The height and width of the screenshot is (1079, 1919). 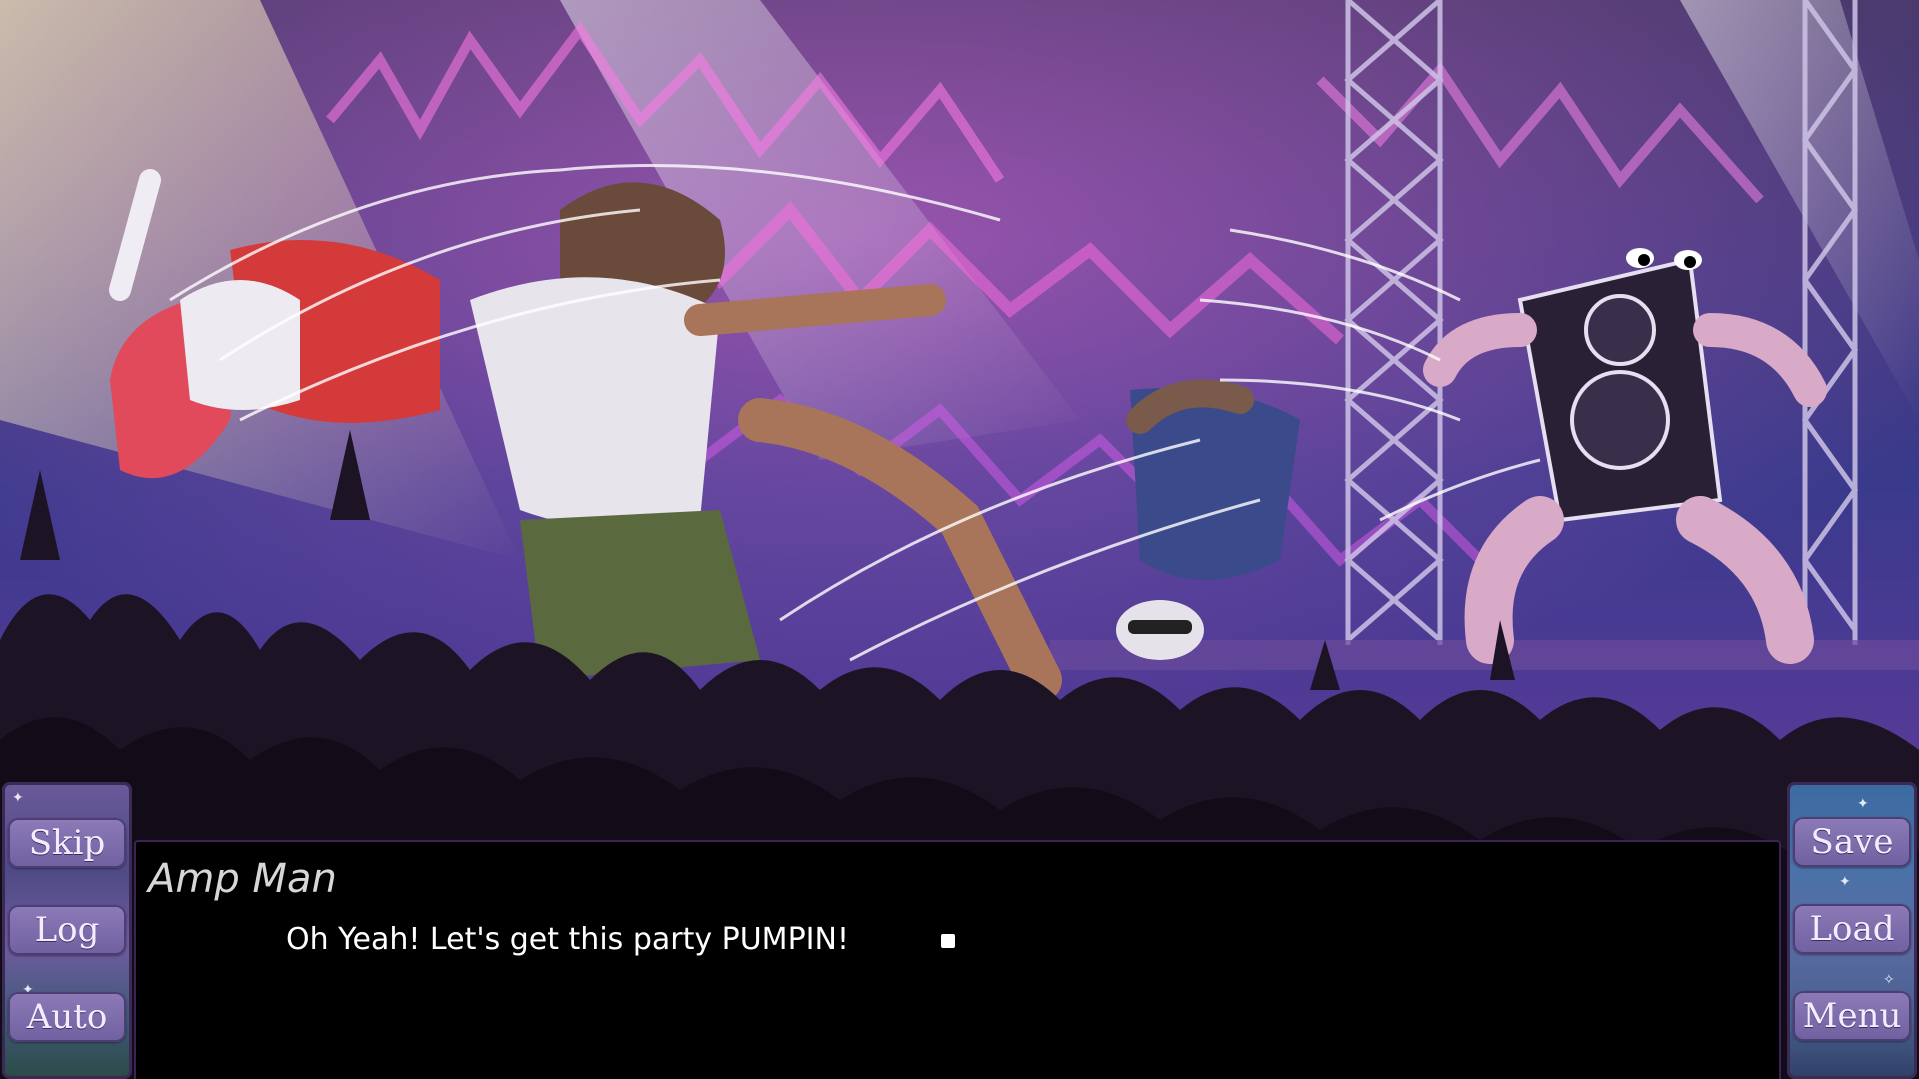 I want to click on sparkle-icon: ✧, so click(x=1889, y=980).